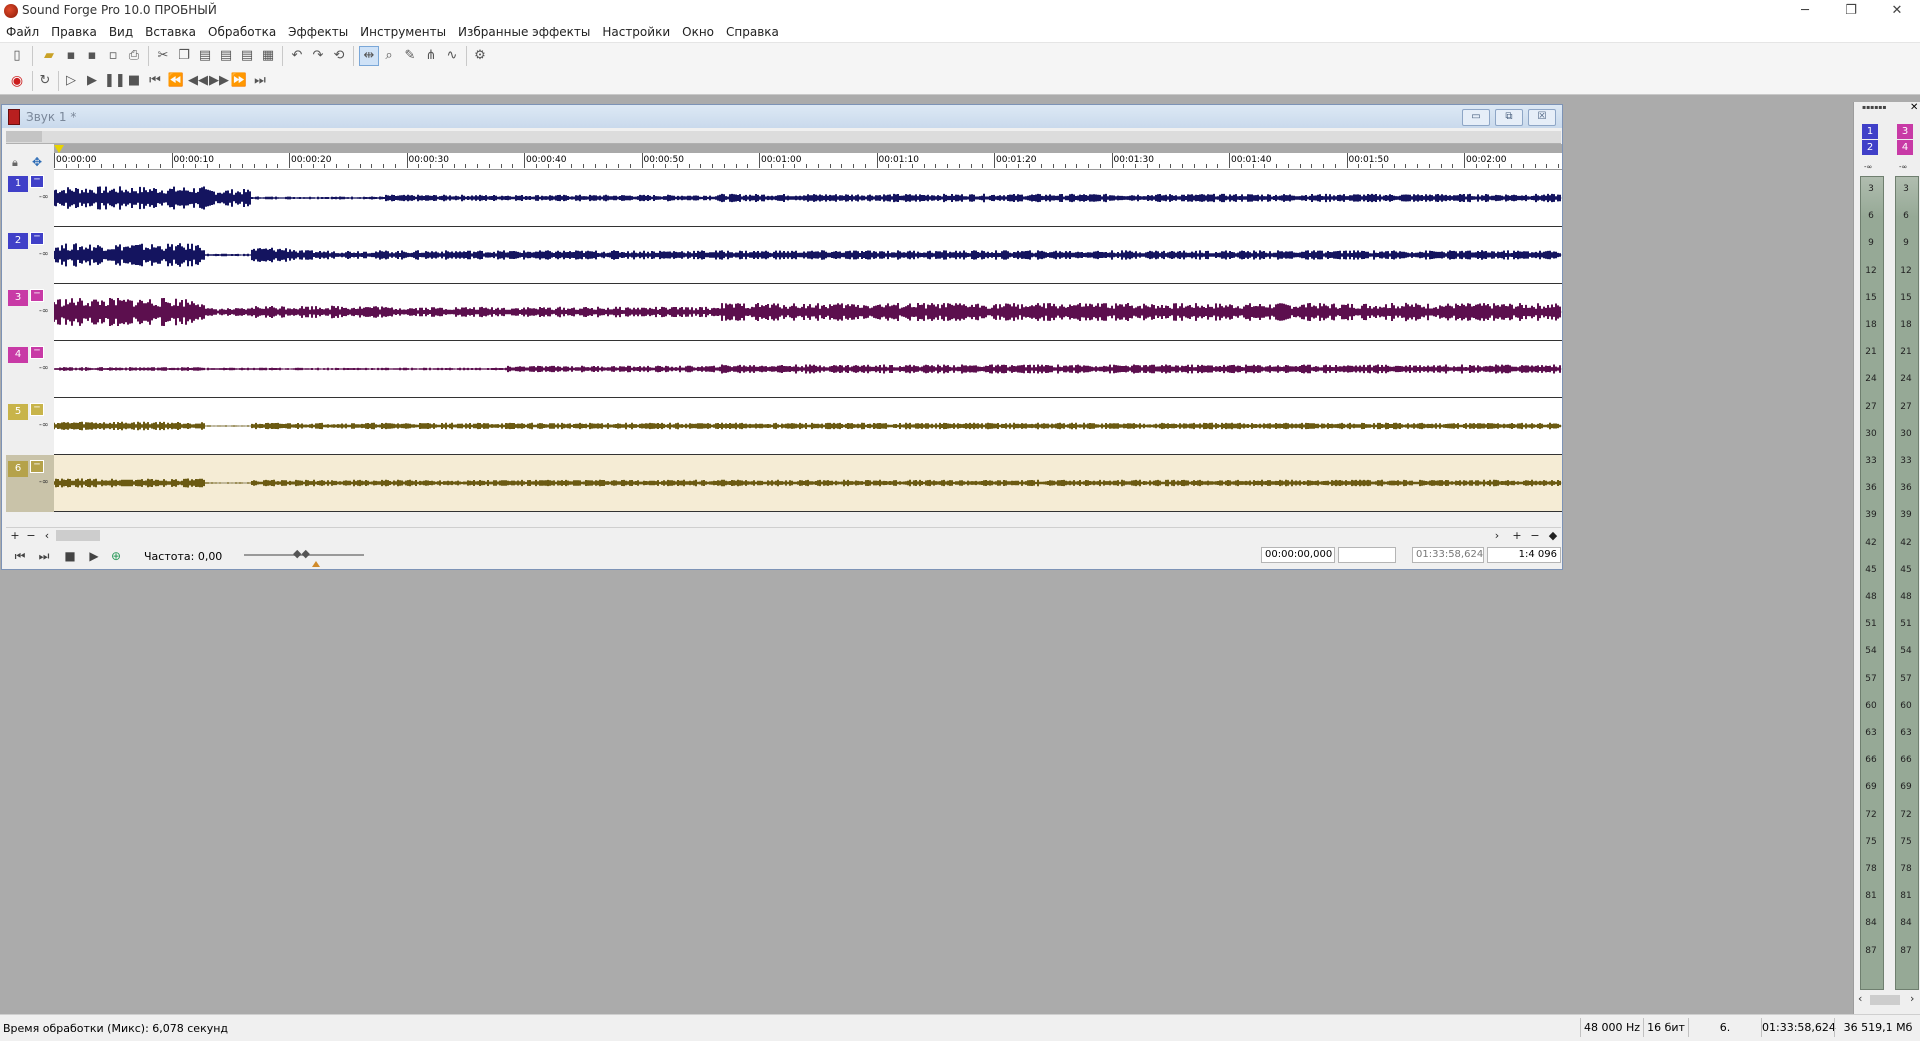 The height and width of the screenshot is (1041, 1920). What do you see at coordinates (239, 81) in the screenshot?
I see `next-icon: ⏩` at bounding box center [239, 81].